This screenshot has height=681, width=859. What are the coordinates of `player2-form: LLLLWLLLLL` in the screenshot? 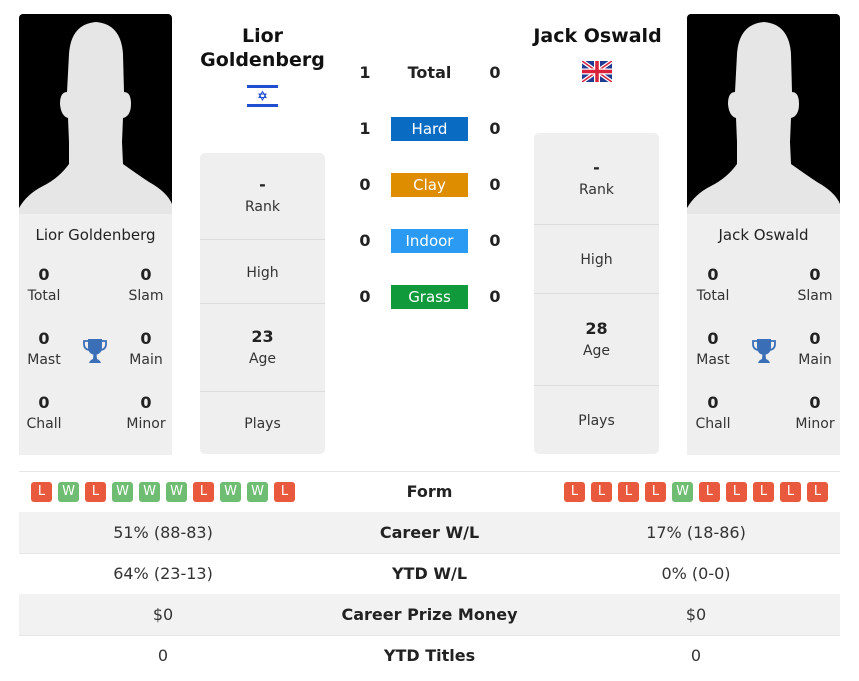 It's located at (696, 491).